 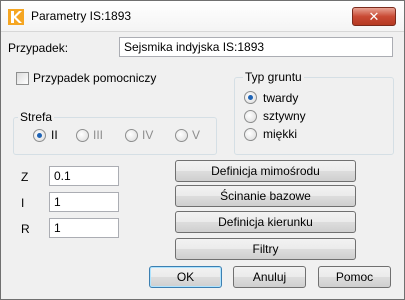 I want to click on filters-button: Filtry, so click(x=265, y=249).